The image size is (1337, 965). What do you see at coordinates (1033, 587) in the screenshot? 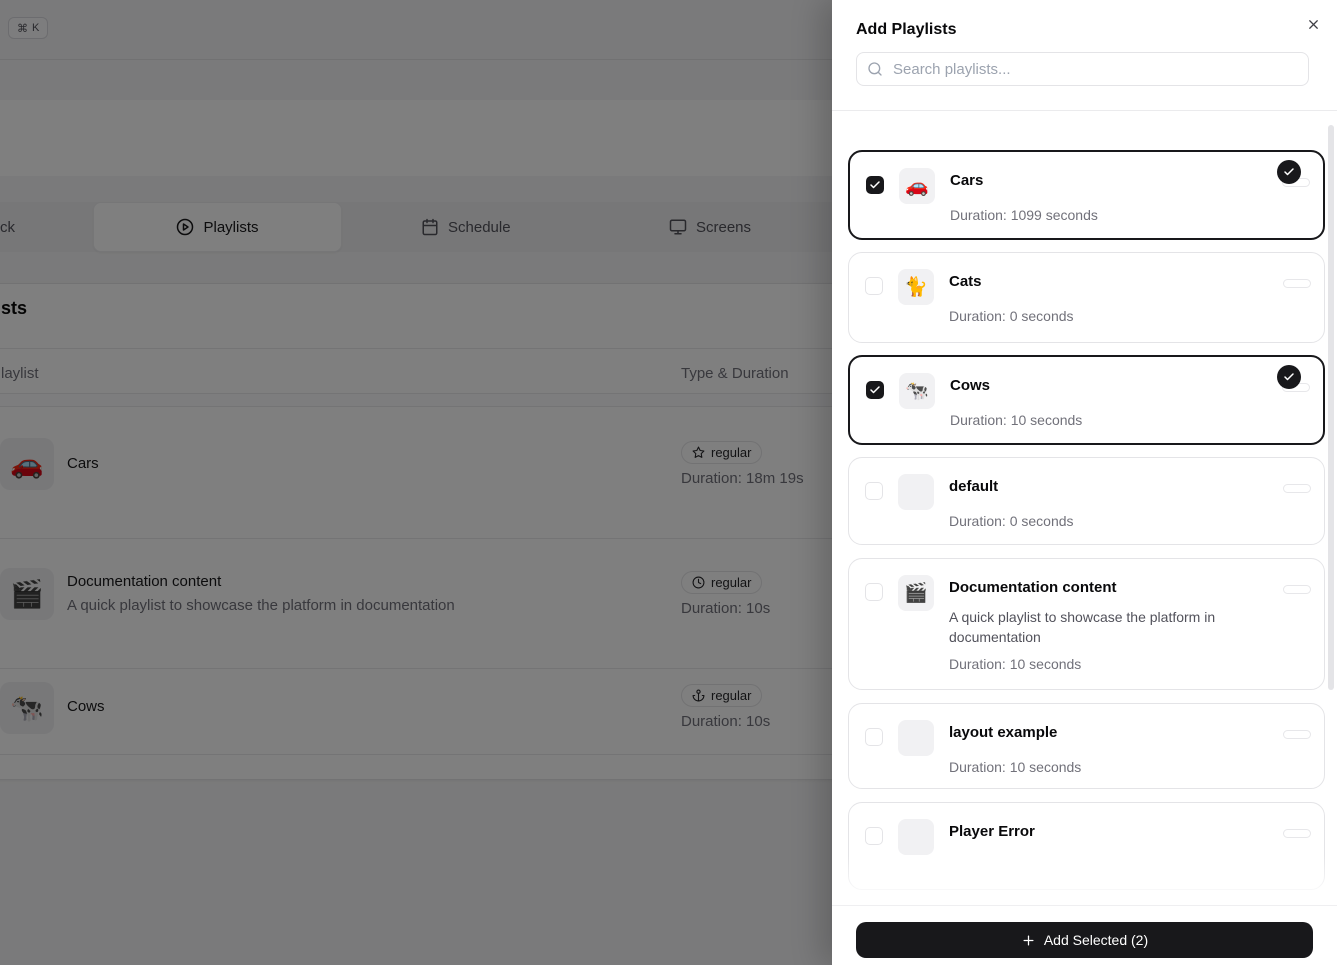
I see `playlist-title: Documentation content` at bounding box center [1033, 587].